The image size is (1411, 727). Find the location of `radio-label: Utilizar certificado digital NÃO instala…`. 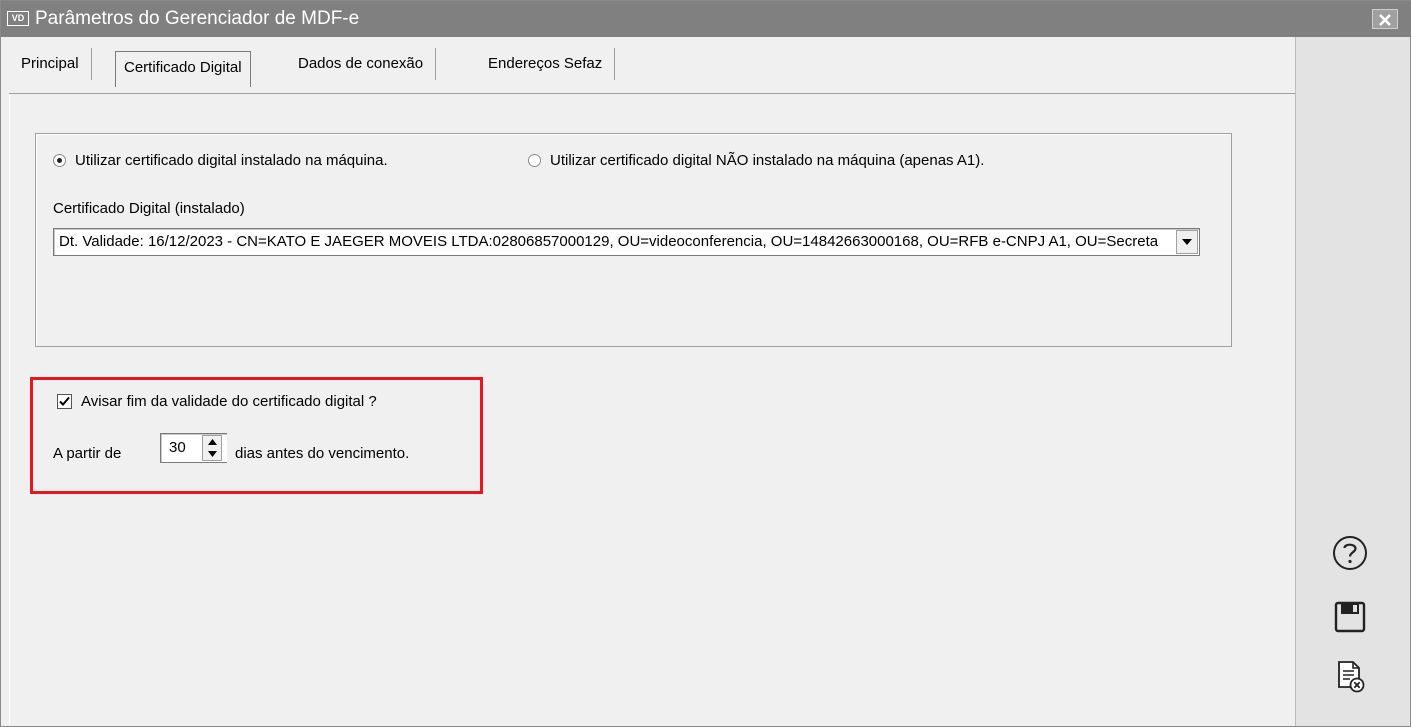

radio-label: Utilizar certificado digital NÃO instala… is located at coordinates (767, 160).